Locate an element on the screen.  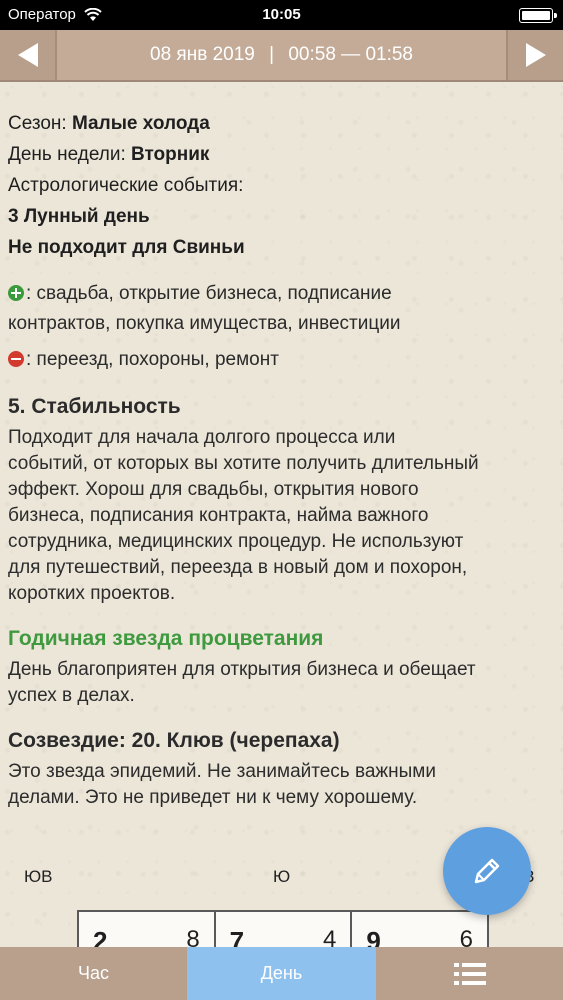
edit-fab-button is located at coordinates (487, 871).